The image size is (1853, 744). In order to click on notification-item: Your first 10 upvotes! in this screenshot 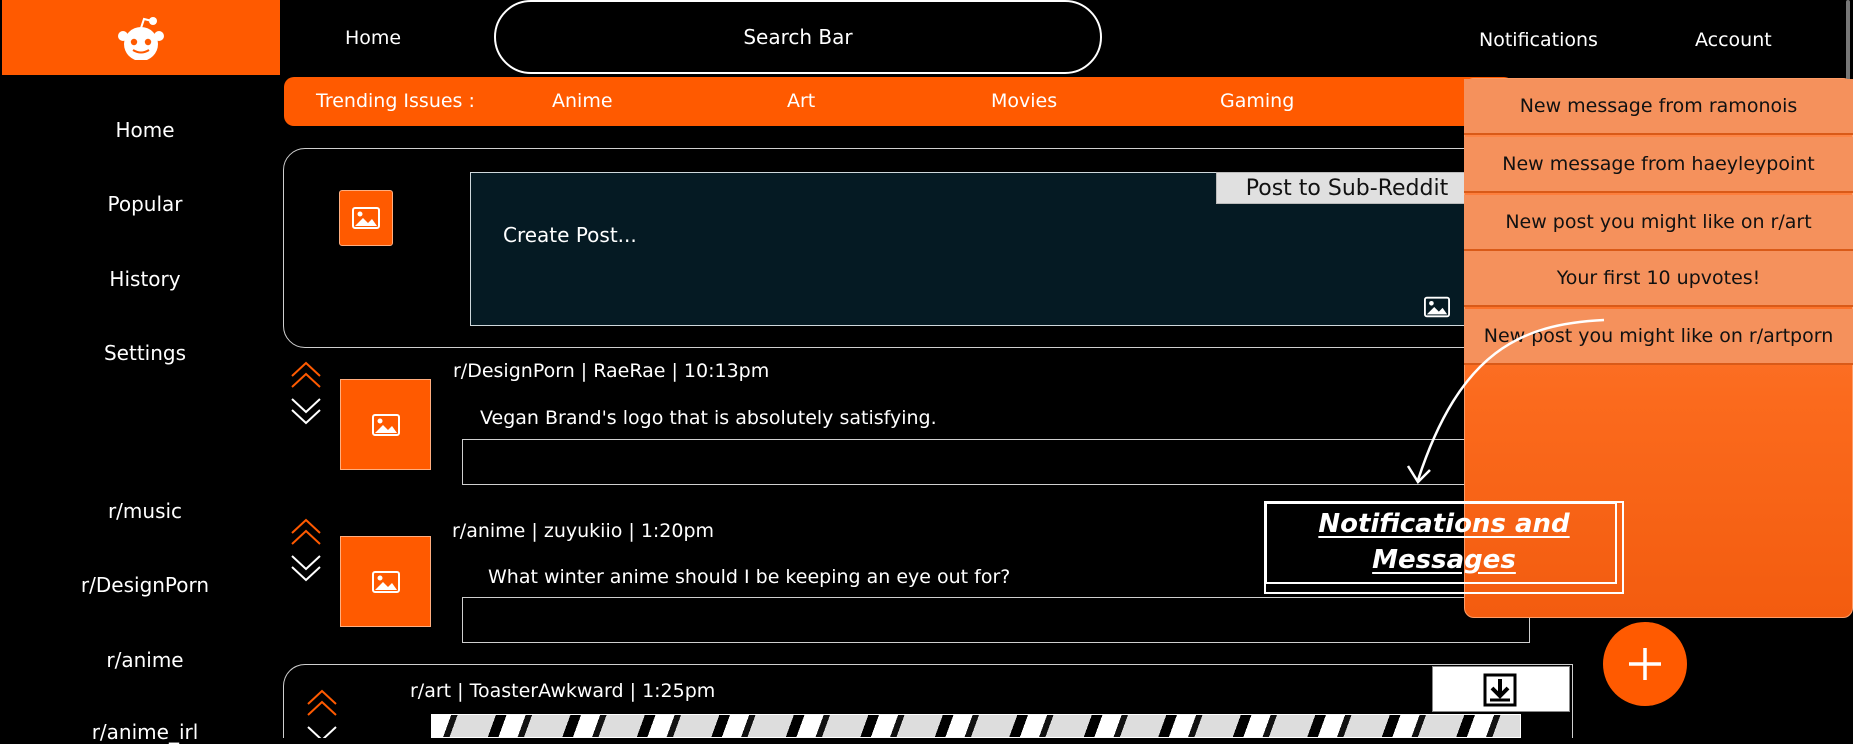, I will do `click(1658, 279)`.